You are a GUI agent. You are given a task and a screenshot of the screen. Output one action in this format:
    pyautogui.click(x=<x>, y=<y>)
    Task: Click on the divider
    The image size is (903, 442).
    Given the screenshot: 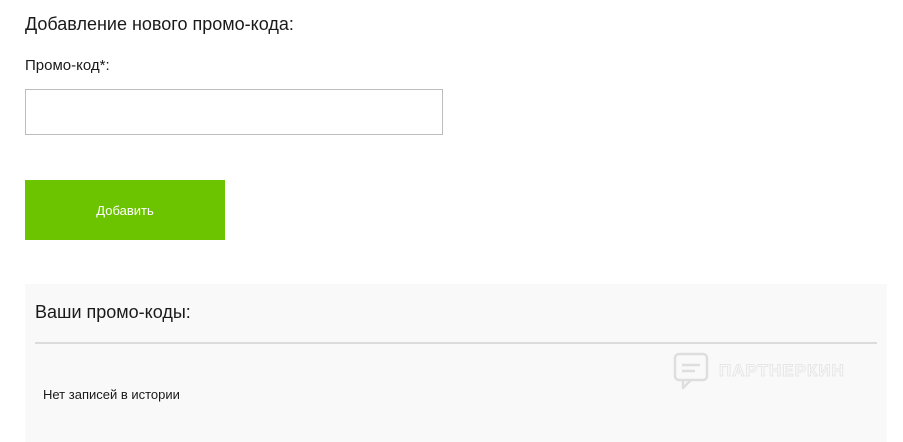 What is the action you would take?
    pyautogui.click(x=456, y=343)
    